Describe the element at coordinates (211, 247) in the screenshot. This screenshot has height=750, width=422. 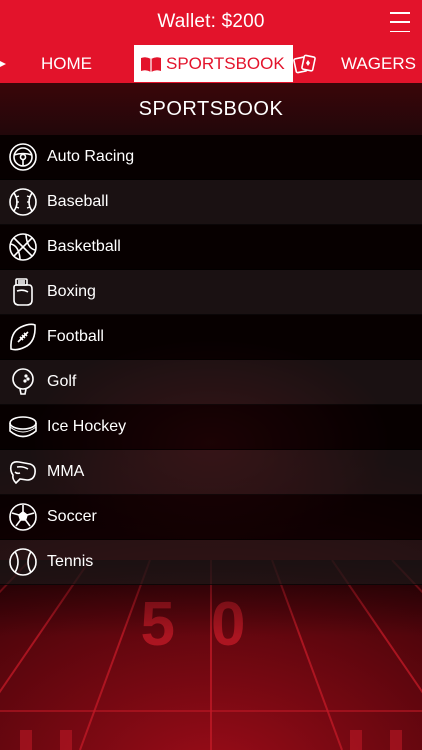
I see `sport-row-basketball: Basketball` at that location.